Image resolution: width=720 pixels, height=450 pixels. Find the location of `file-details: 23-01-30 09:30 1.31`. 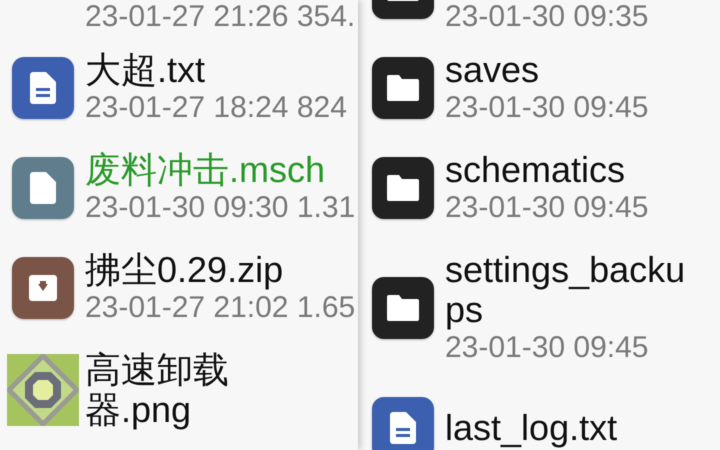

file-details: 23-01-30 09:30 1.31 is located at coordinates (220, 208).